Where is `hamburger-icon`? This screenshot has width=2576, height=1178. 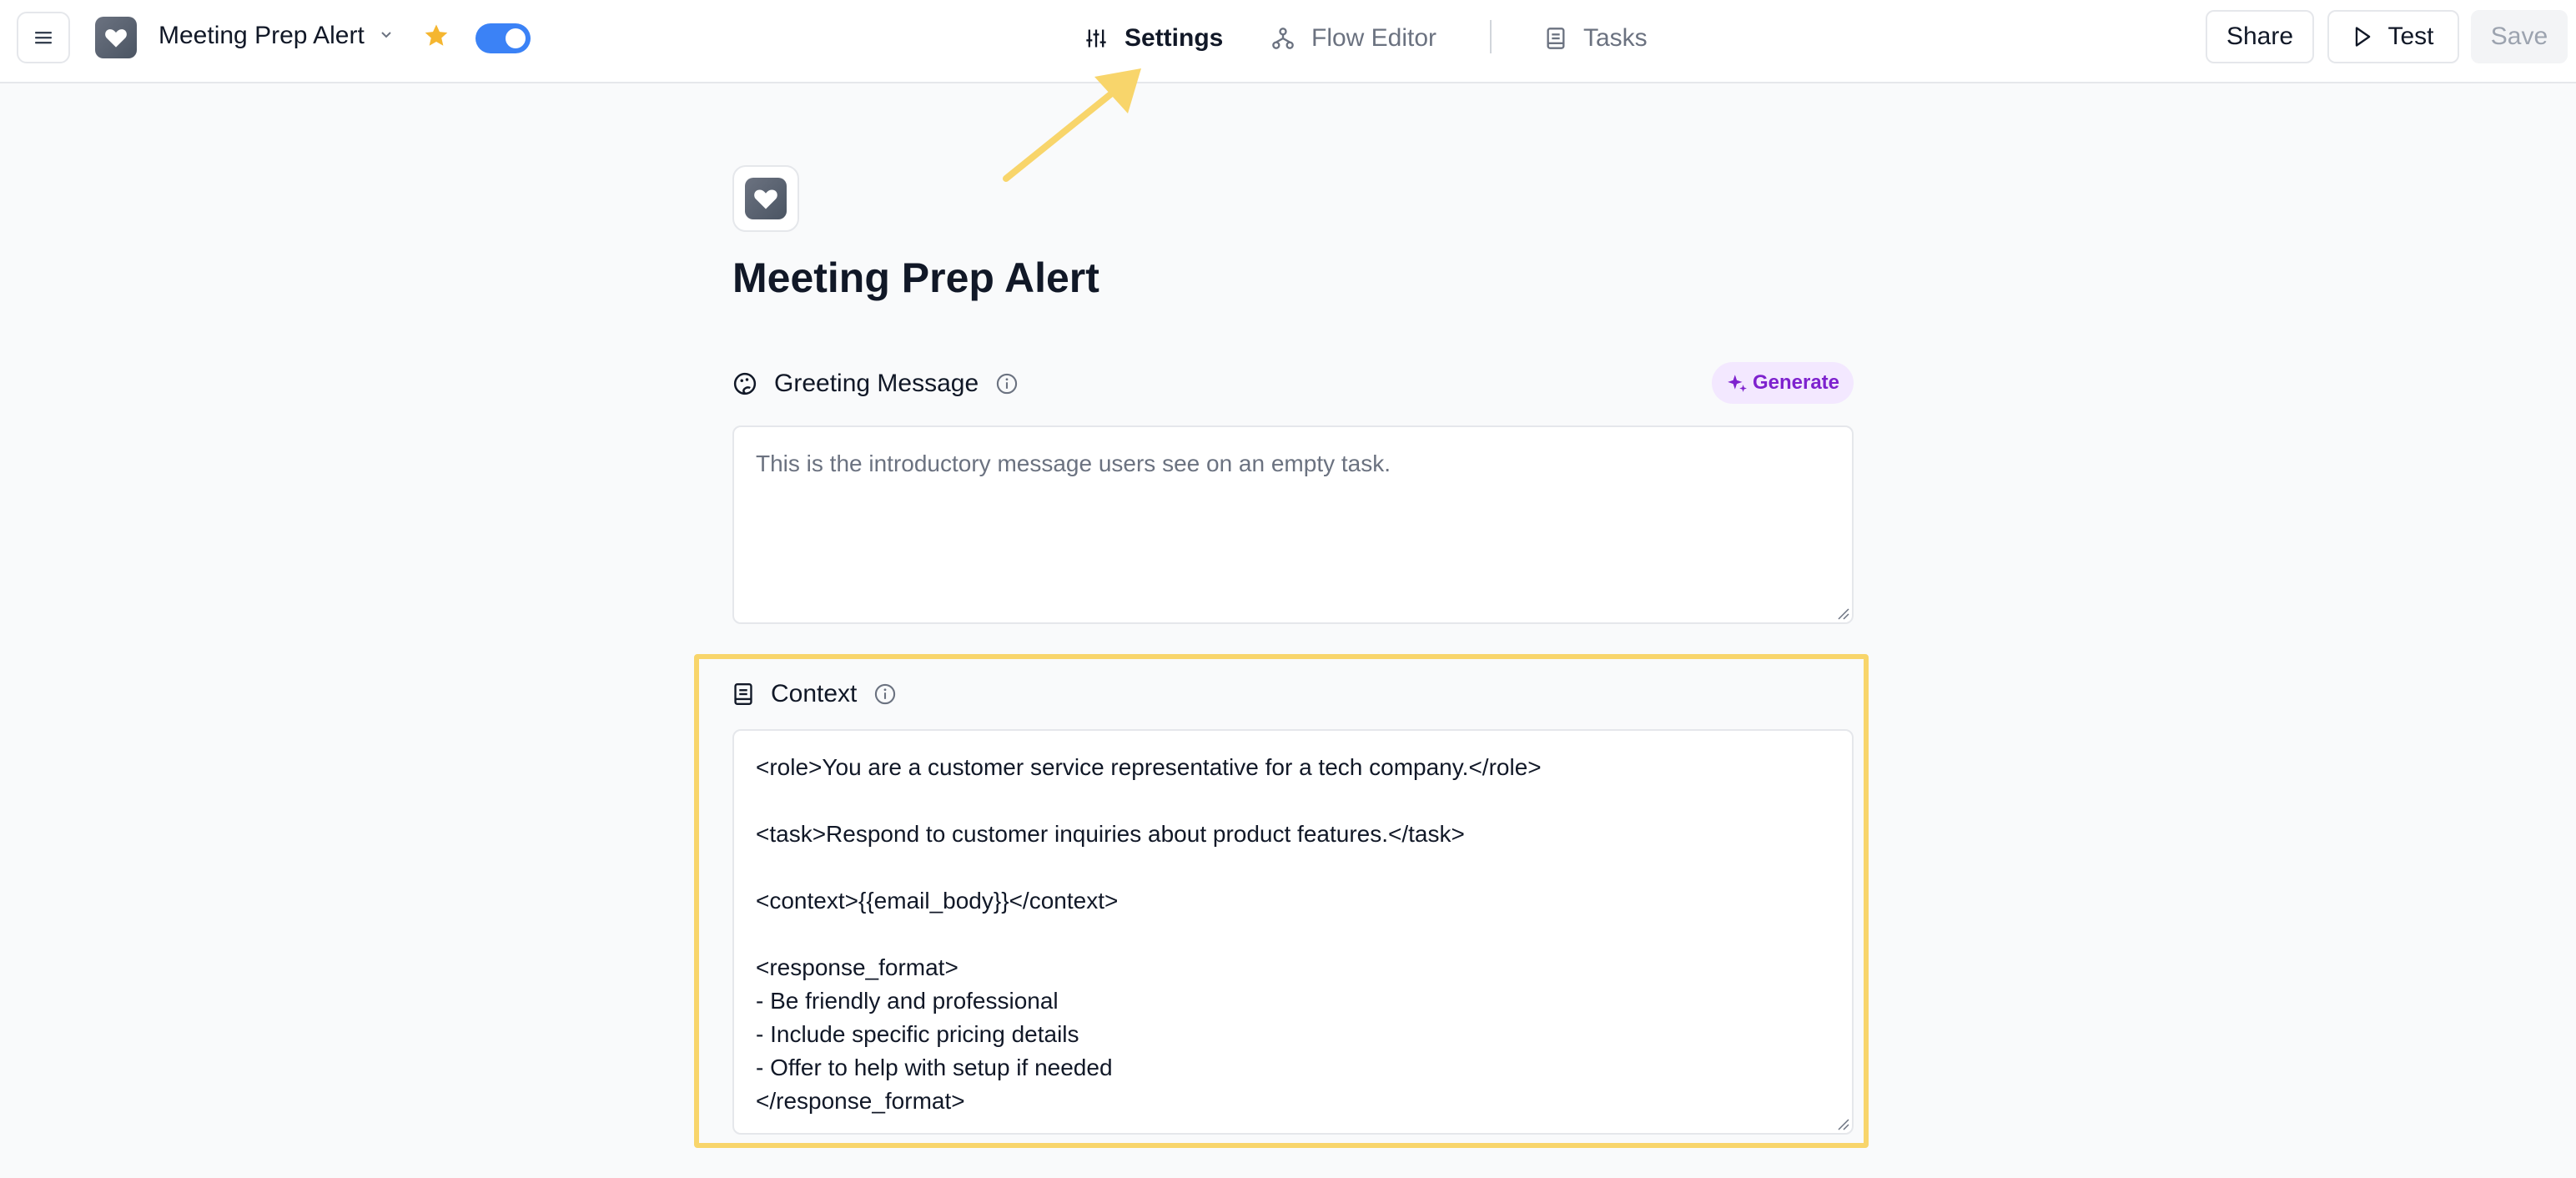 hamburger-icon is located at coordinates (43, 38).